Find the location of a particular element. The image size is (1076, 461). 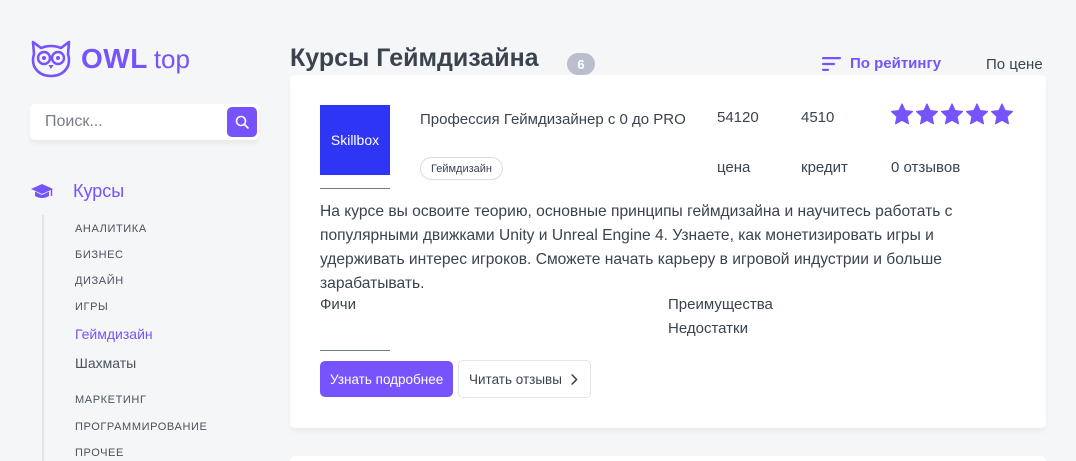

features-label: Фичи is located at coordinates (338, 304).